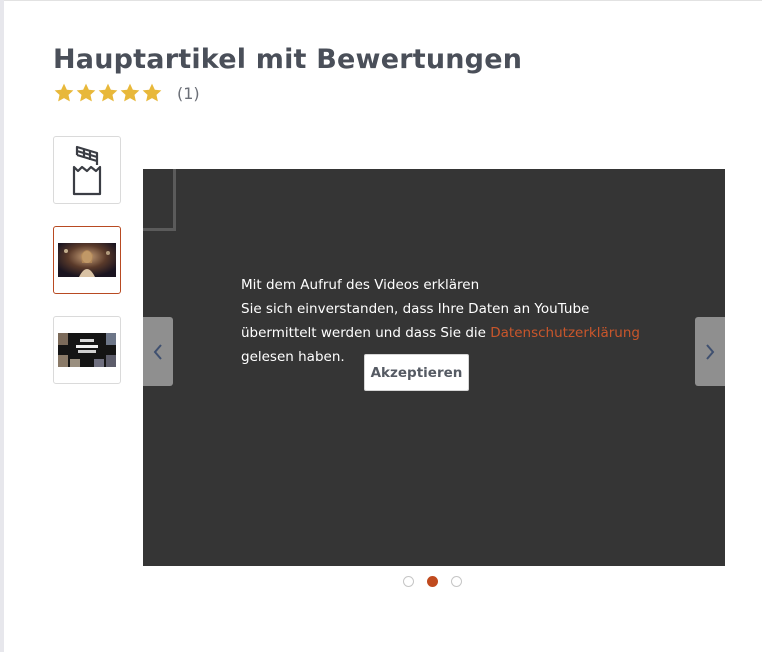  Describe the element at coordinates (188, 93) in the screenshot. I see `rating-count: (1)` at that location.